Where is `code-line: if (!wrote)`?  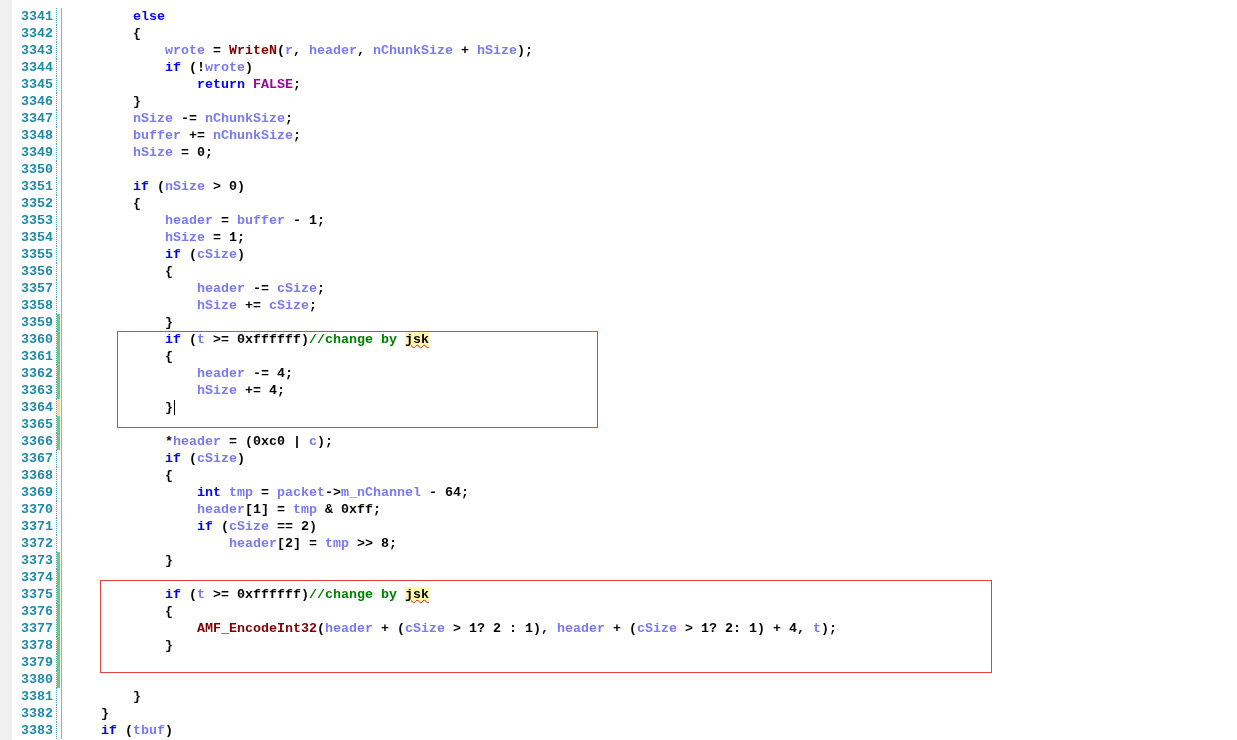 code-line: if (!wrote) is located at coordinates (209, 67).